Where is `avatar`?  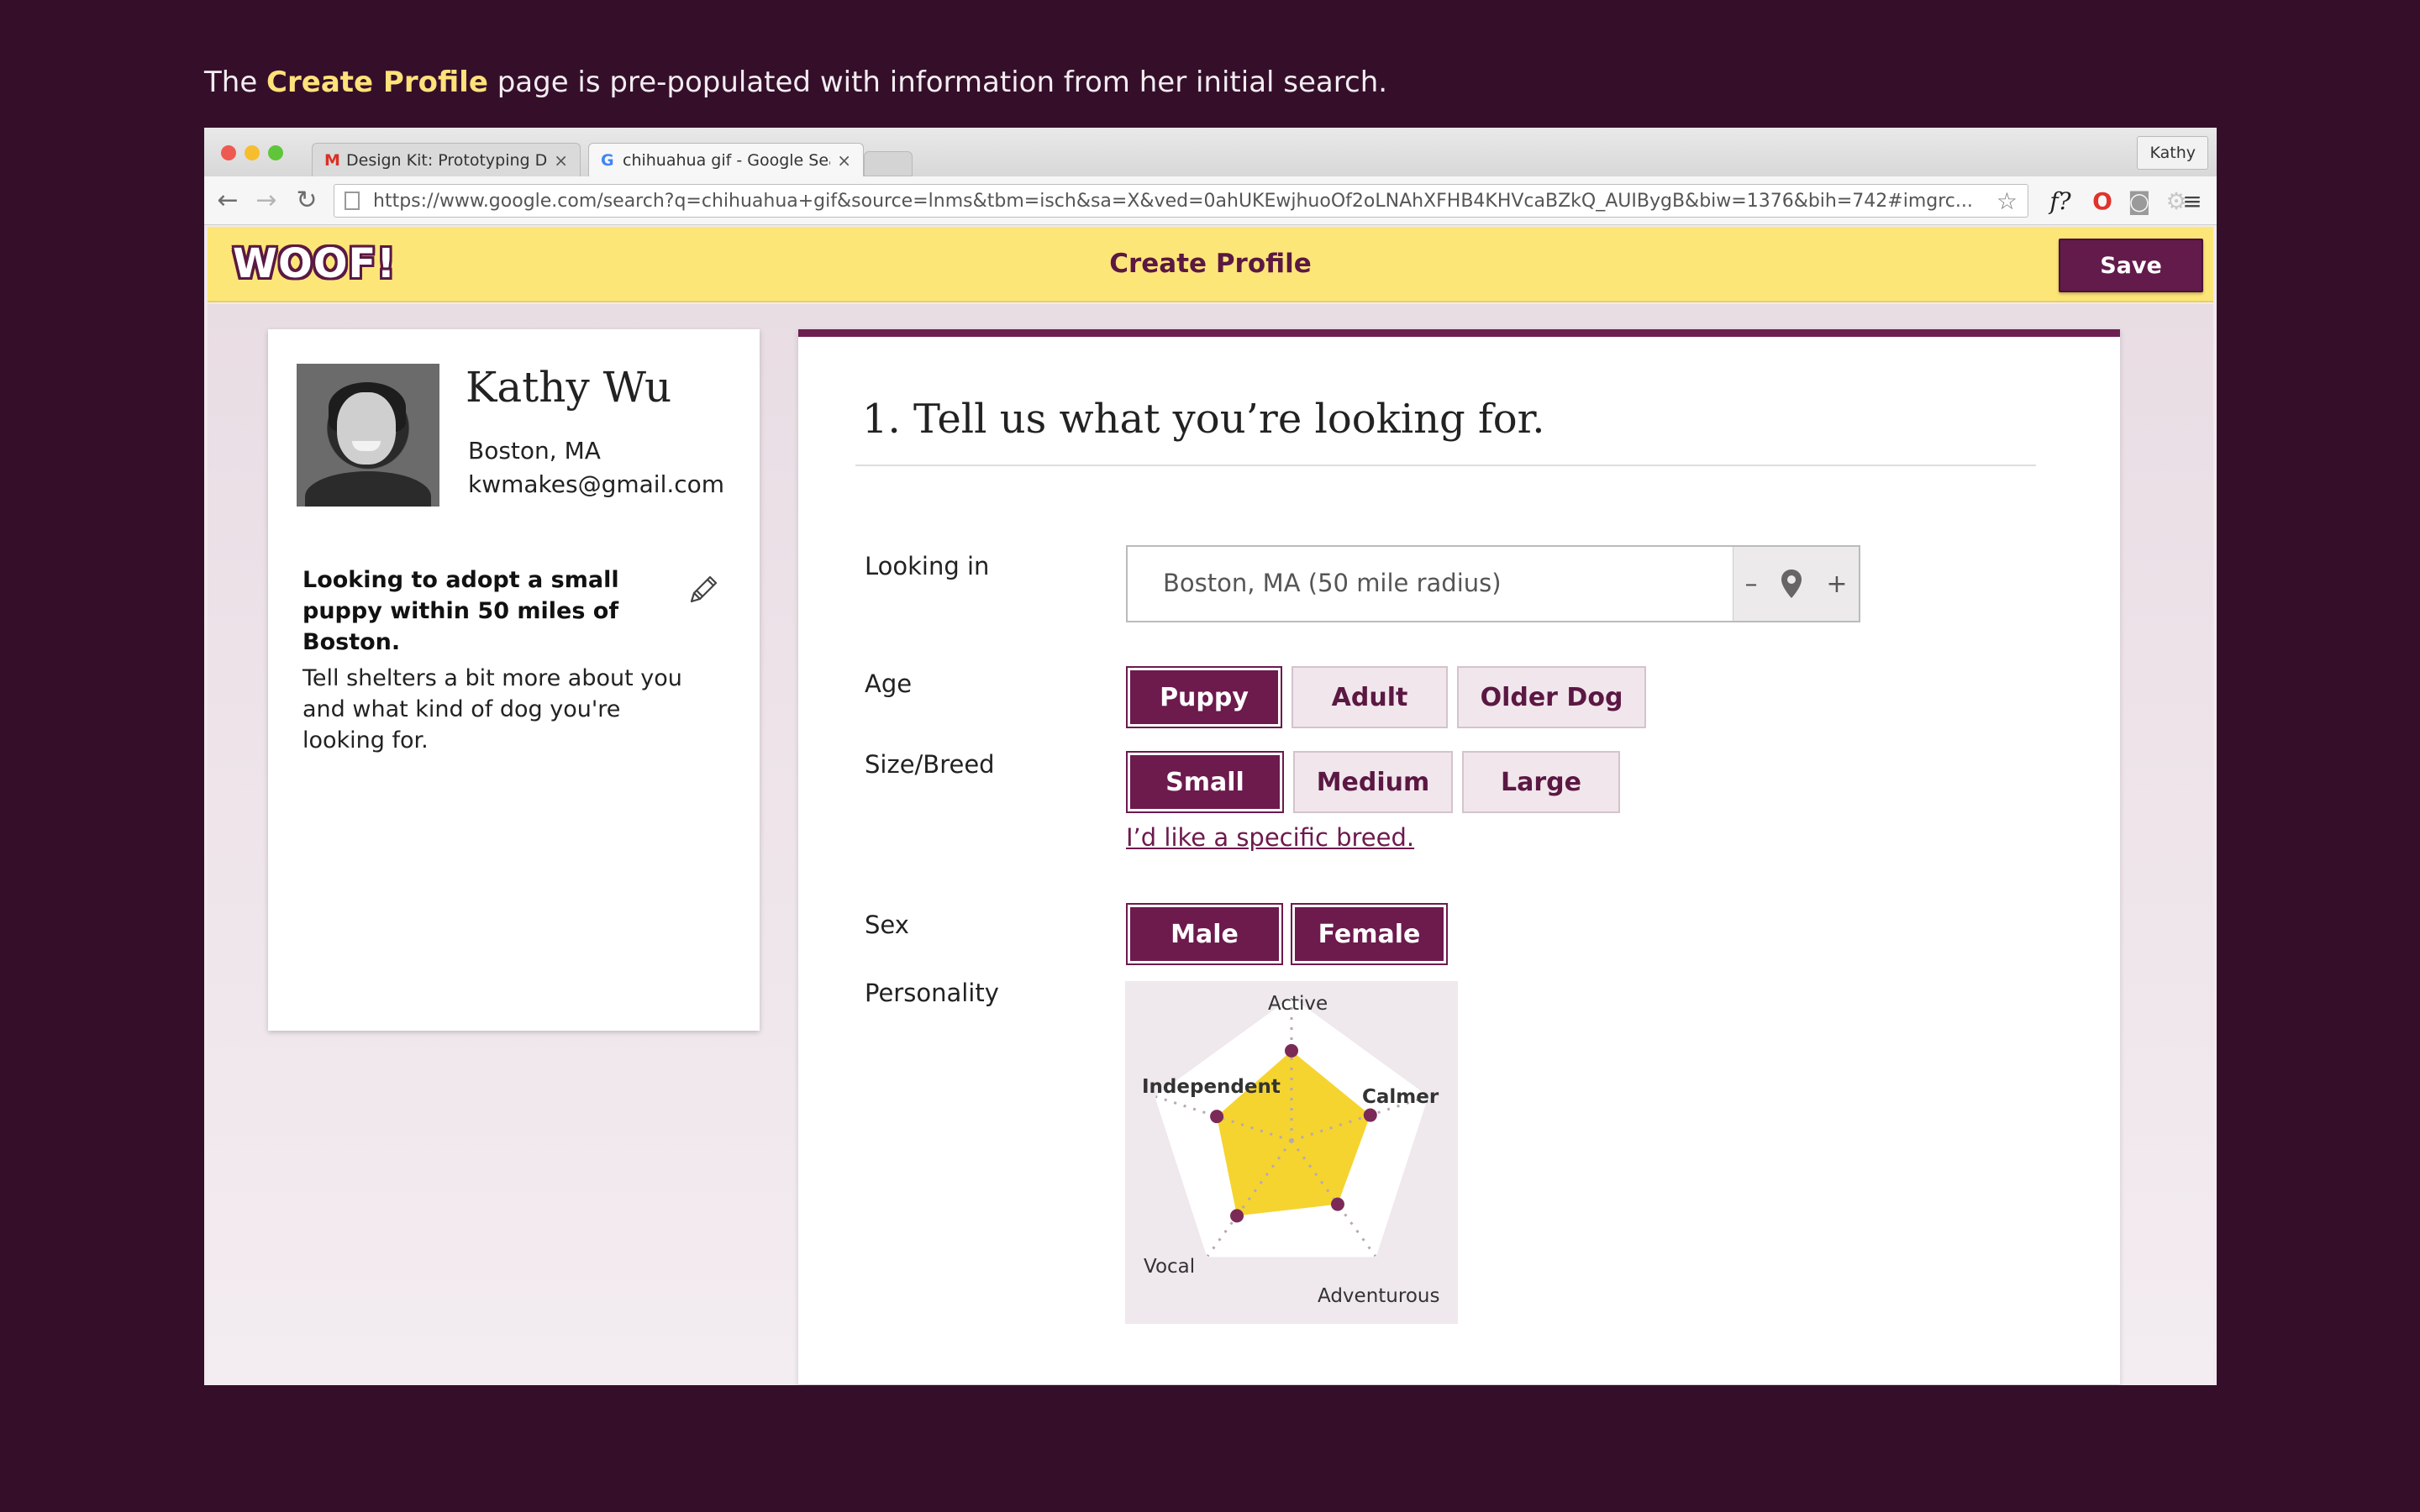 avatar is located at coordinates (368, 435).